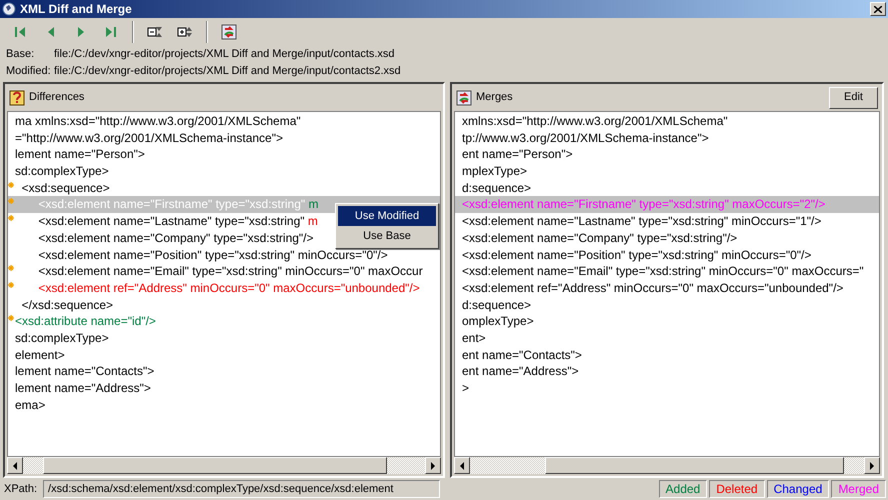 This screenshot has width=888, height=500. Describe the element at coordinates (29, 72) in the screenshot. I see `file-label: Modified:` at that location.